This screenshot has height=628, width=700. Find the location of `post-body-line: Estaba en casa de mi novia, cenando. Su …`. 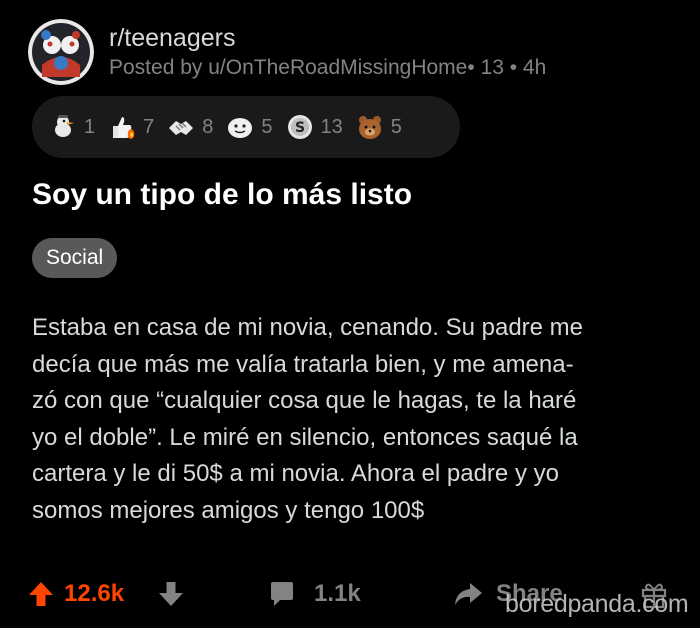

post-body-line: Estaba en casa de mi novia, cenando. Su … is located at coordinates (308, 327).